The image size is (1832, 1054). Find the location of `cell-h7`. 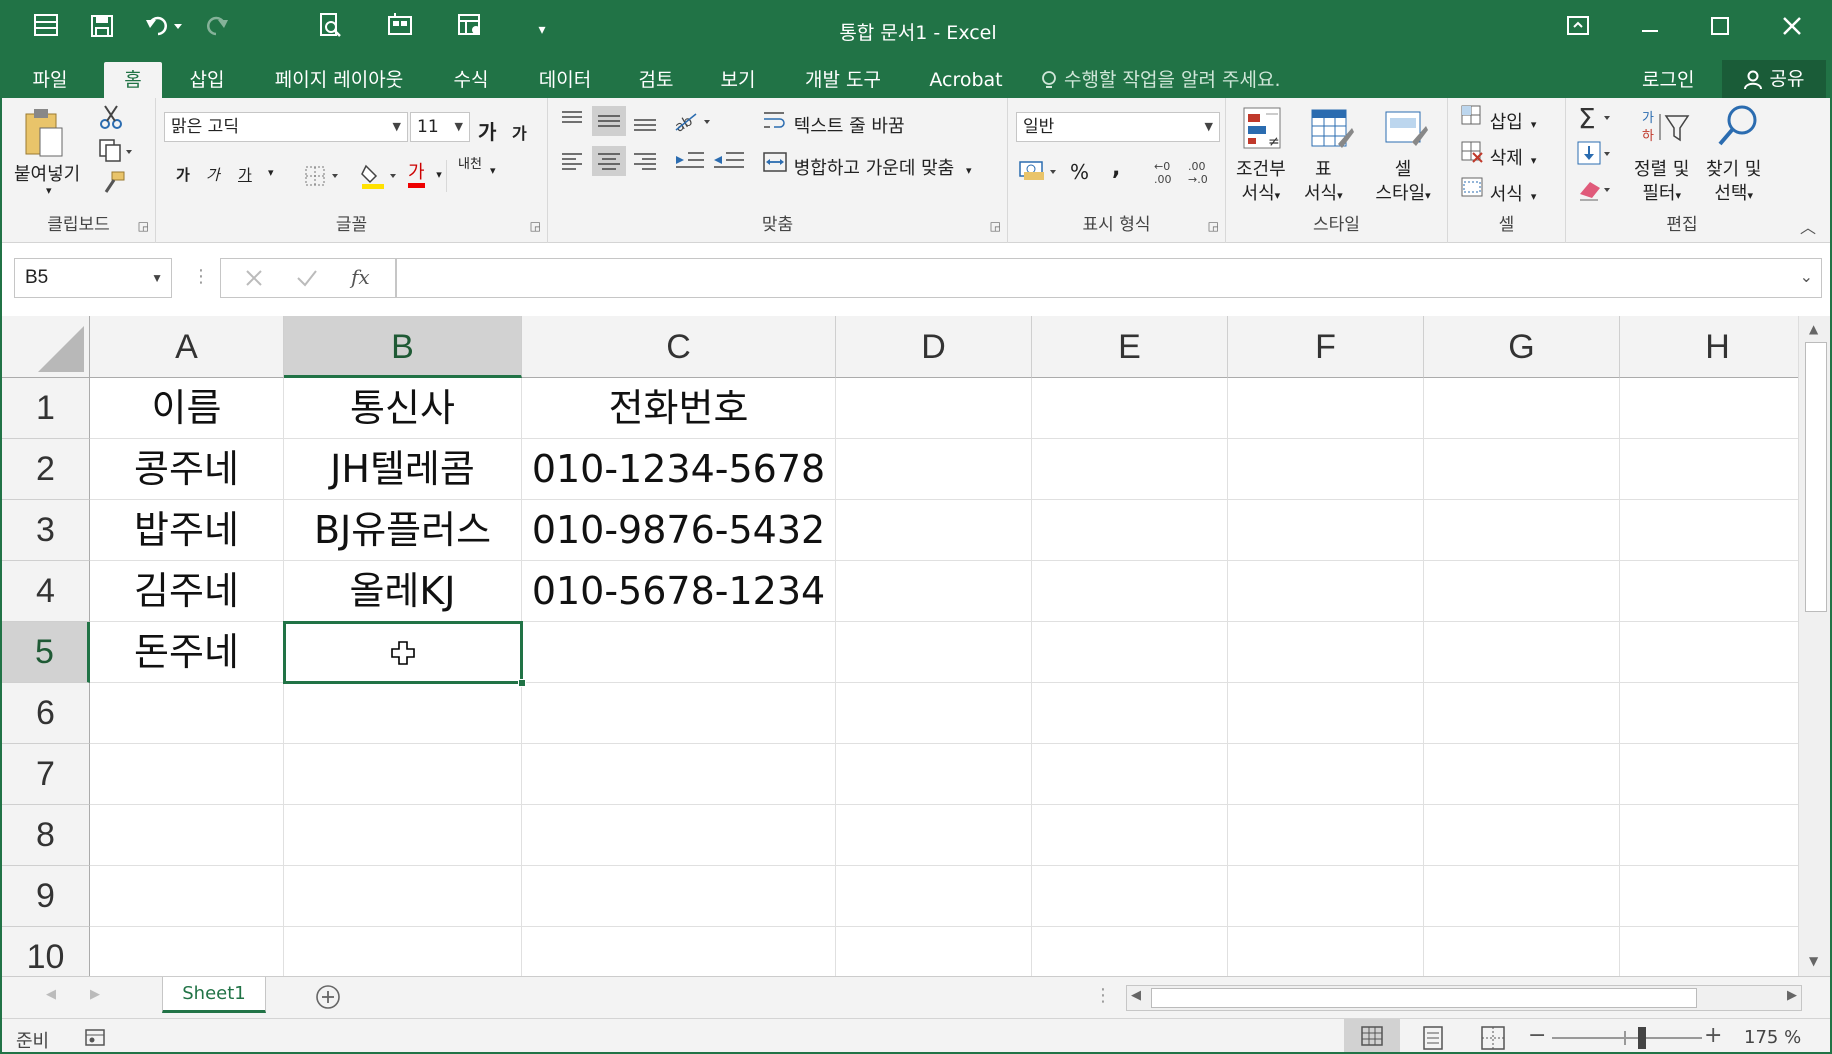

cell-h7 is located at coordinates (1709, 774).